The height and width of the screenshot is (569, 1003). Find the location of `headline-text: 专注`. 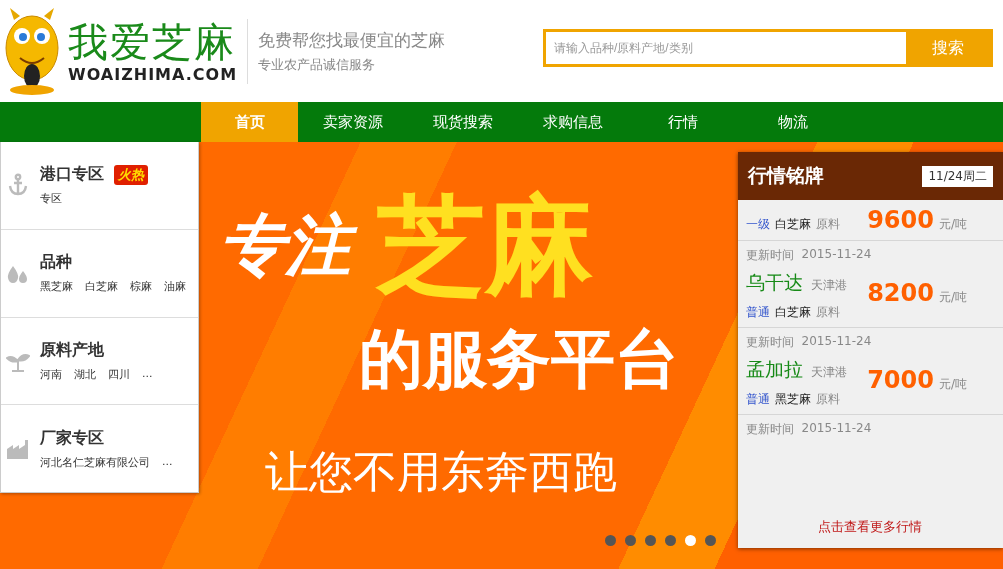

headline-text: 专注 is located at coordinates (291, 246).